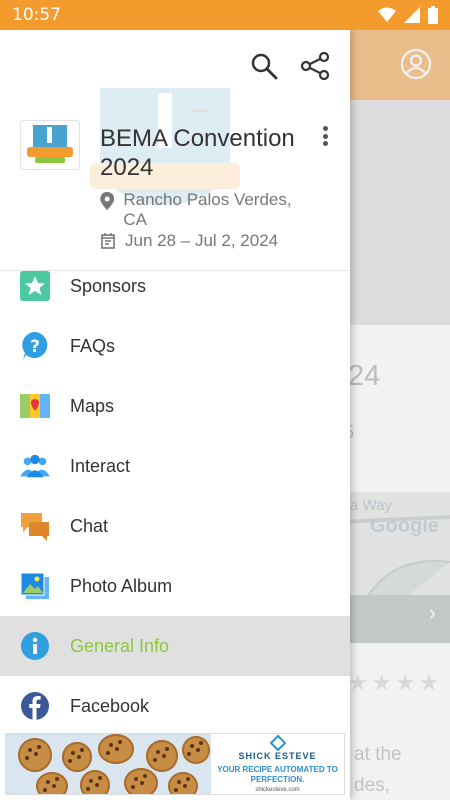 The image size is (450, 800). I want to click on people-icon, so click(35, 466).